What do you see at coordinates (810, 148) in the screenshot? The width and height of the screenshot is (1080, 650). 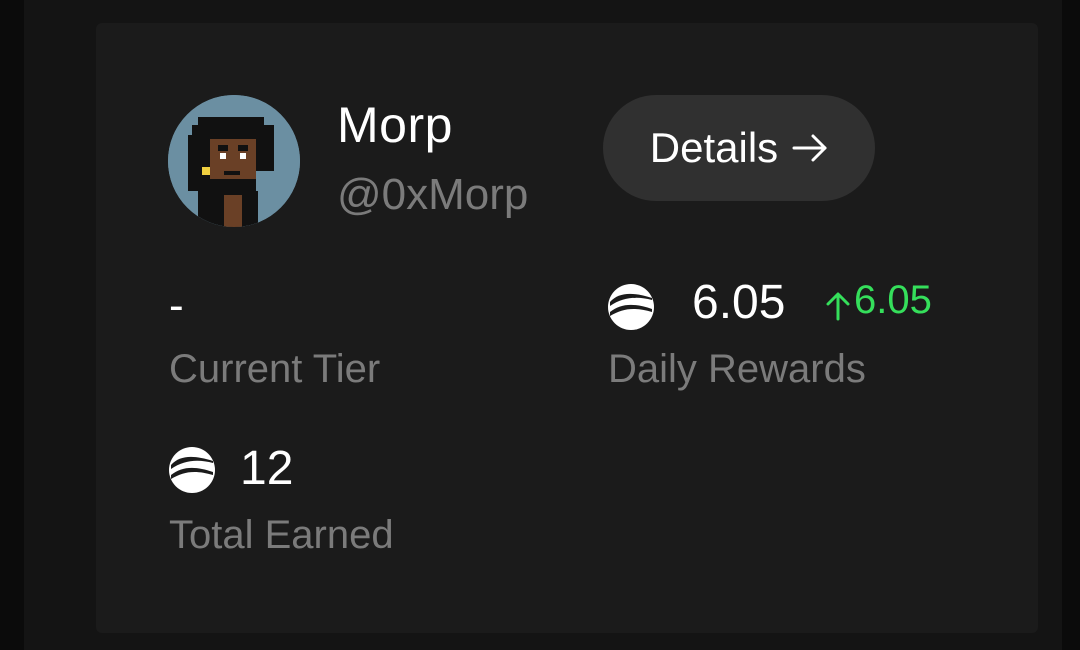 I see `arrow-right-icon` at bounding box center [810, 148].